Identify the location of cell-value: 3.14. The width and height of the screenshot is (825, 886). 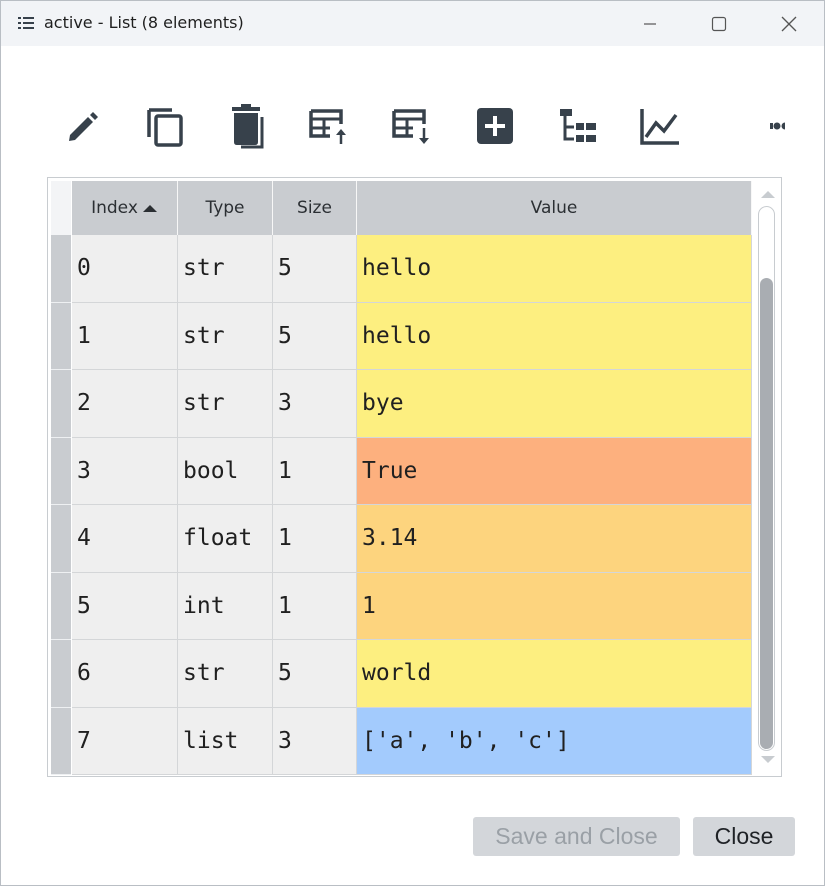
(554, 539).